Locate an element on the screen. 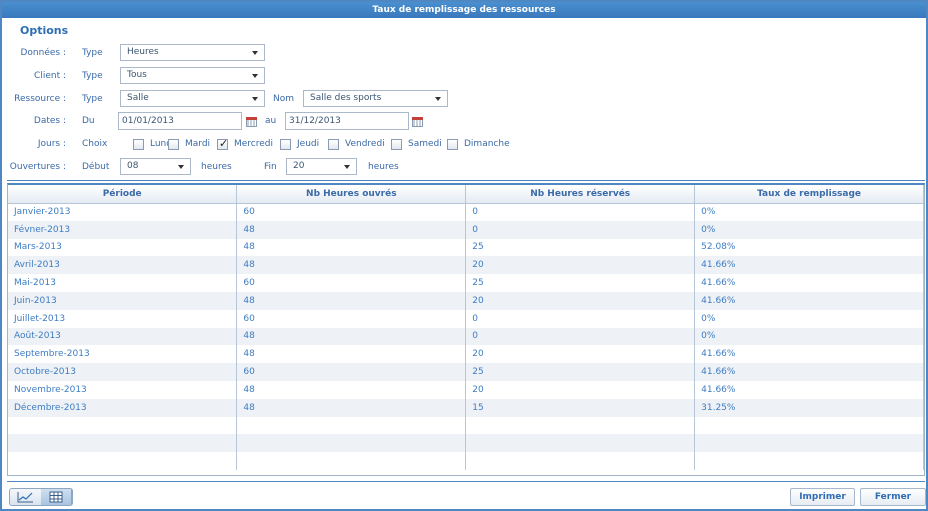 This screenshot has height=511, width=928. donnees-type-select: Heures is located at coordinates (192, 52).